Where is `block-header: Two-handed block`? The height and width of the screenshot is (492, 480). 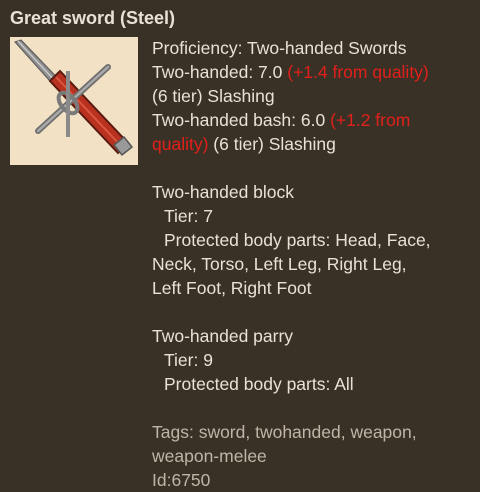 block-header: Two-handed block is located at coordinates (223, 192).